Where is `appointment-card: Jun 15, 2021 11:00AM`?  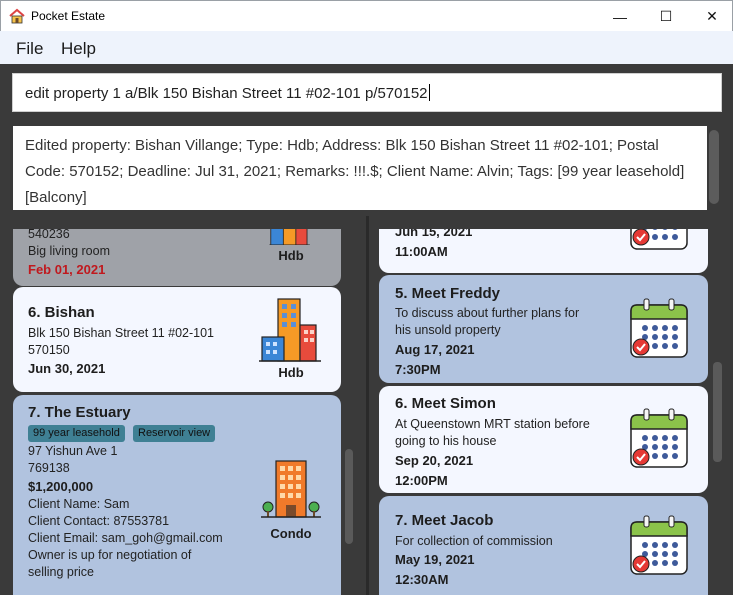
appointment-card: Jun 15, 2021 11:00AM is located at coordinates (543, 251).